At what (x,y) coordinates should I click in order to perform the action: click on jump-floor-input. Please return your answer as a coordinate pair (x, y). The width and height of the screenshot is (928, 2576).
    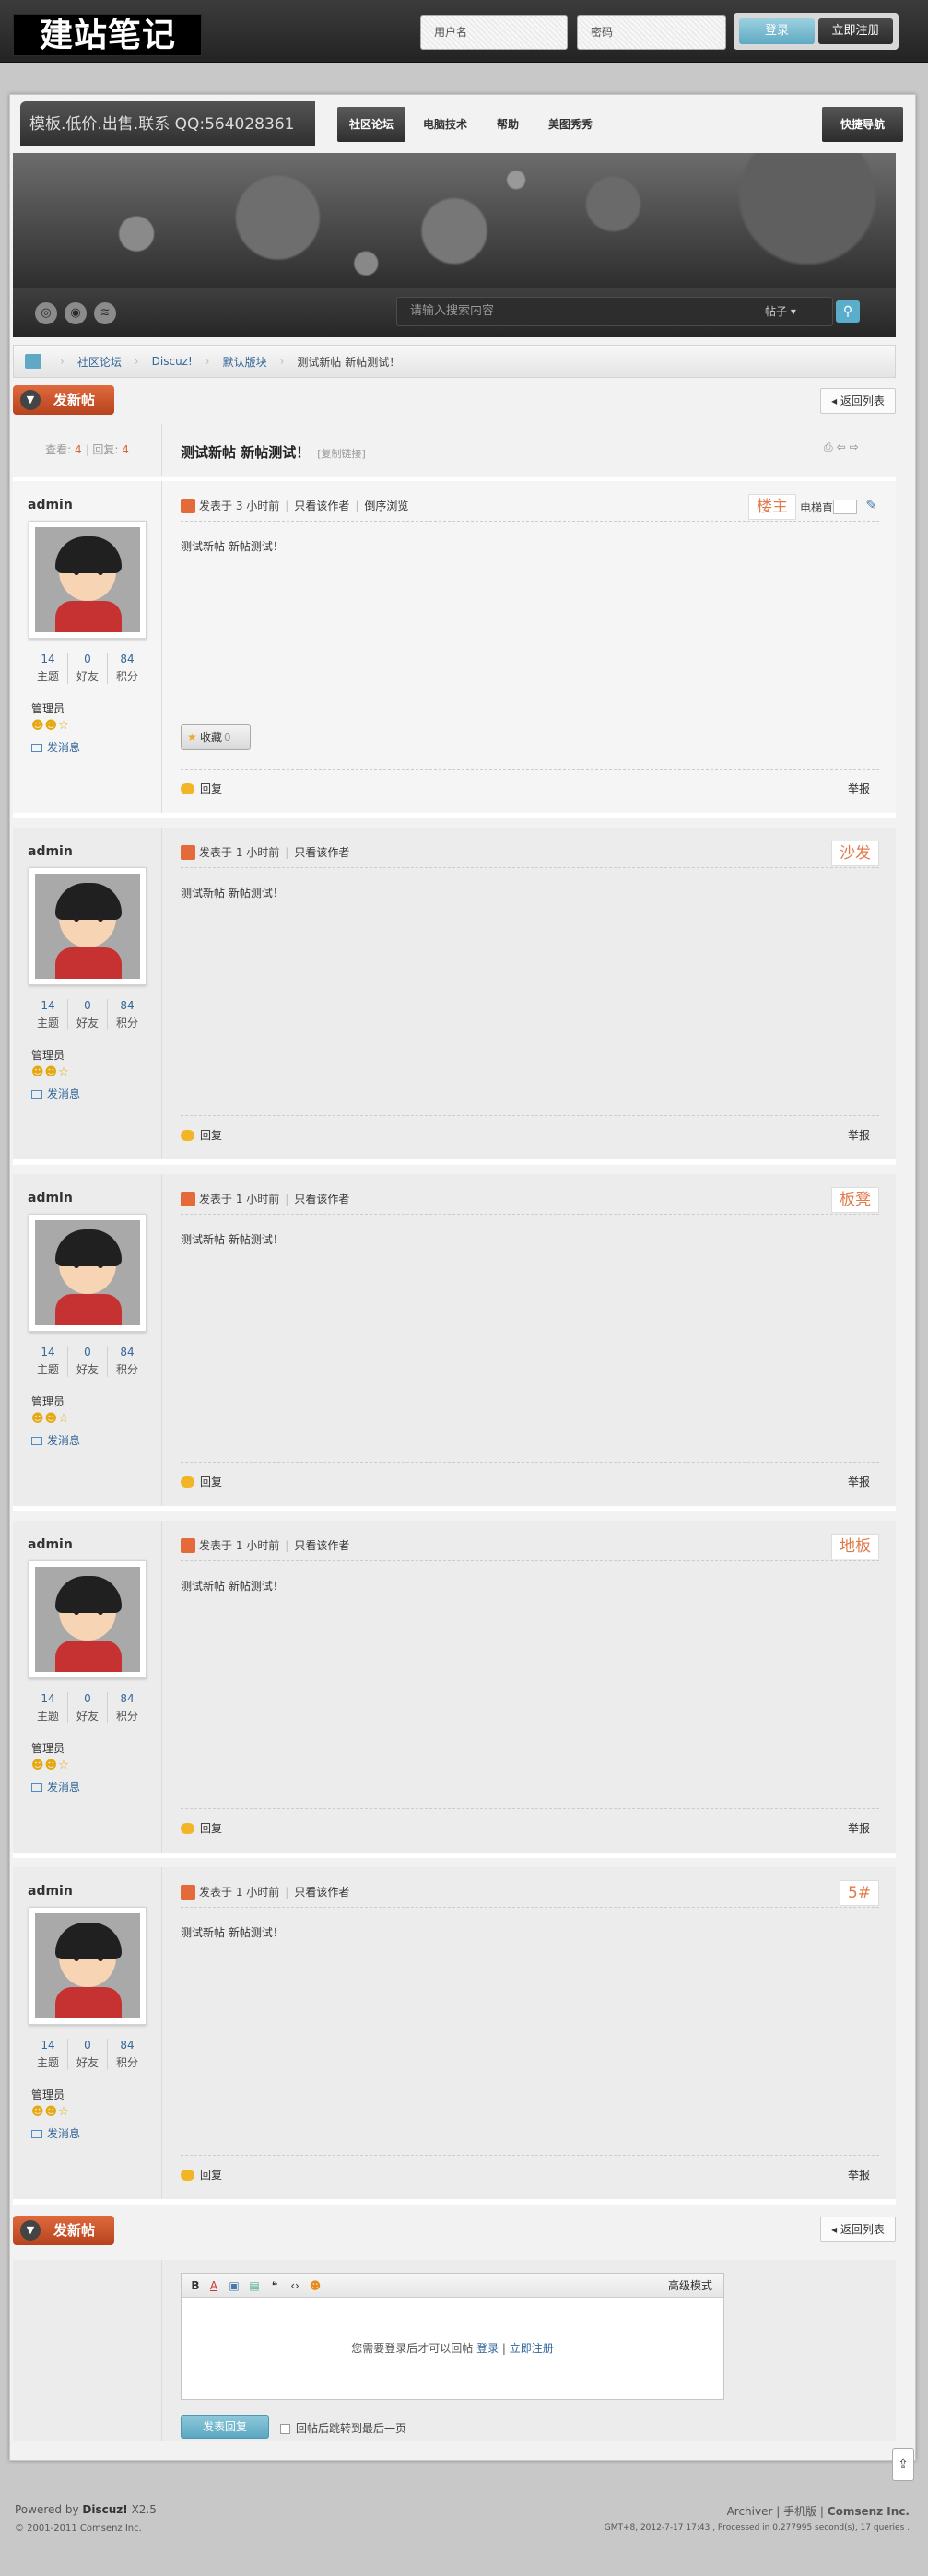
    Looking at the image, I should click on (845, 507).